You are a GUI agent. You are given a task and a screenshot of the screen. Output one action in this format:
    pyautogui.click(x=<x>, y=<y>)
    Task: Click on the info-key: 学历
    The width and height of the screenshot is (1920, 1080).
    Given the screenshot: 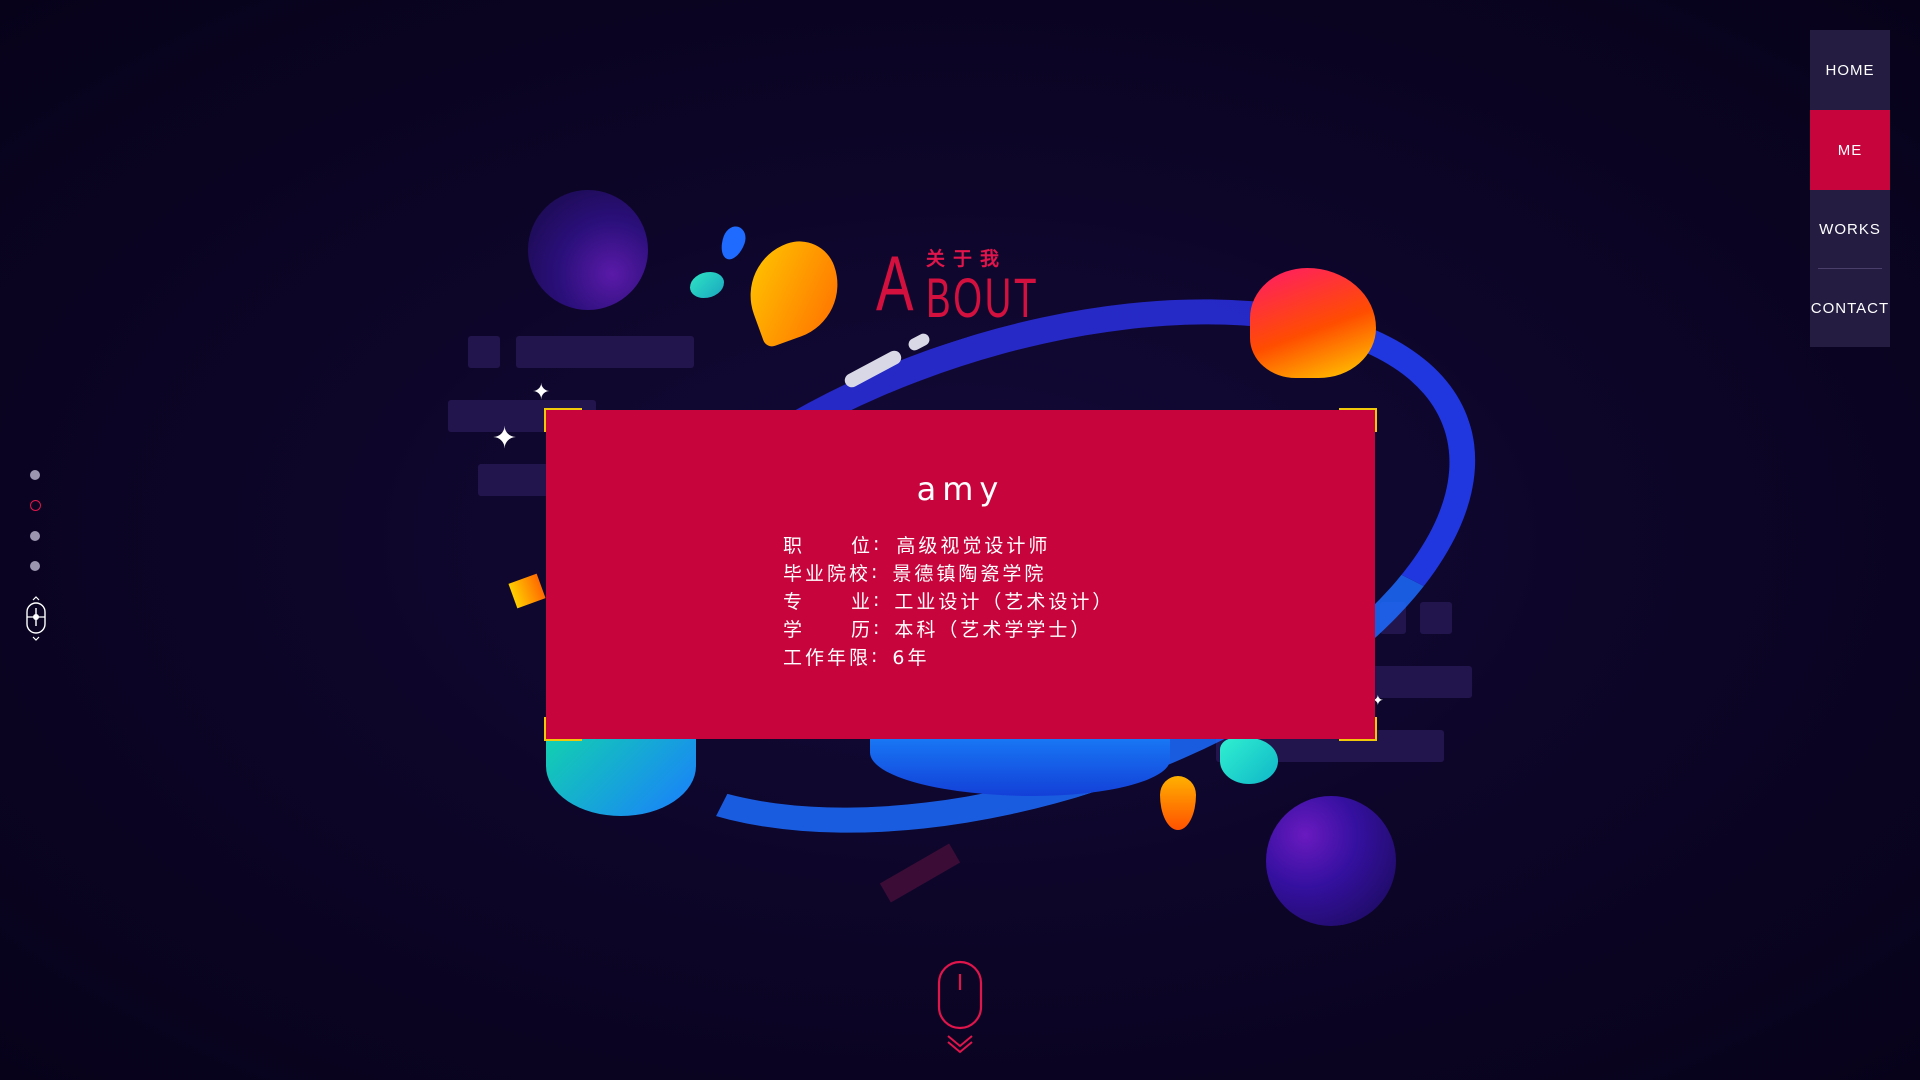 What is the action you would take?
    pyautogui.click(x=828, y=629)
    